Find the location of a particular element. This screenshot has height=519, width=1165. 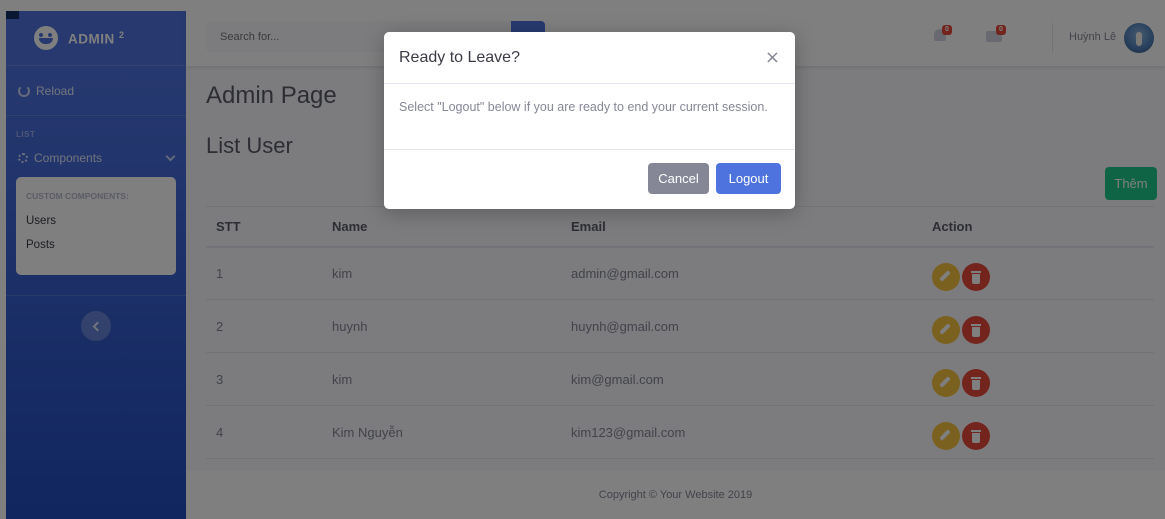

modal-footer: Cancel Logout is located at coordinates (589, 172).